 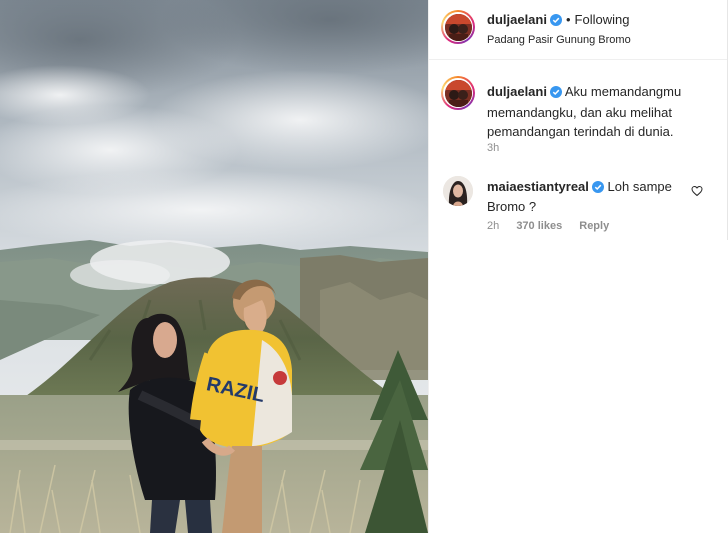 I want to click on commenter-avatar, so click(x=458, y=191).